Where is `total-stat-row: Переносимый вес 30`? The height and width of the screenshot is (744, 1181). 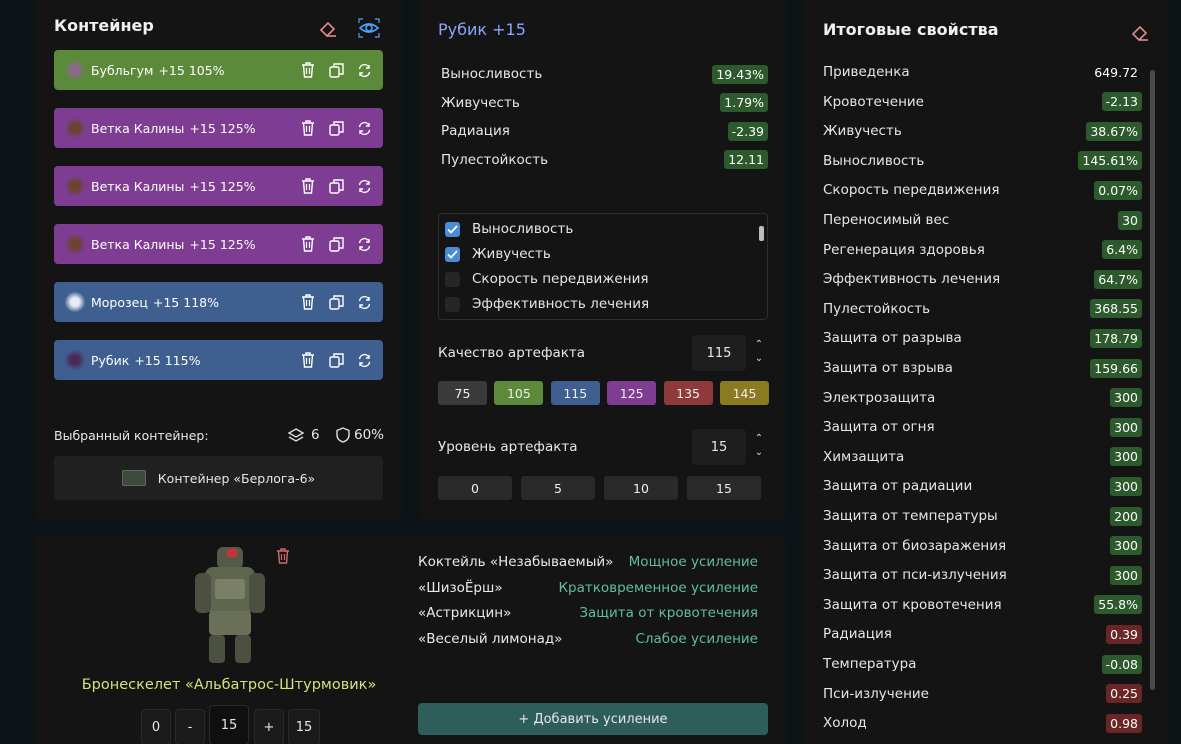
total-stat-row: Переносимый вес 30 is located at coordinates (982, 220).